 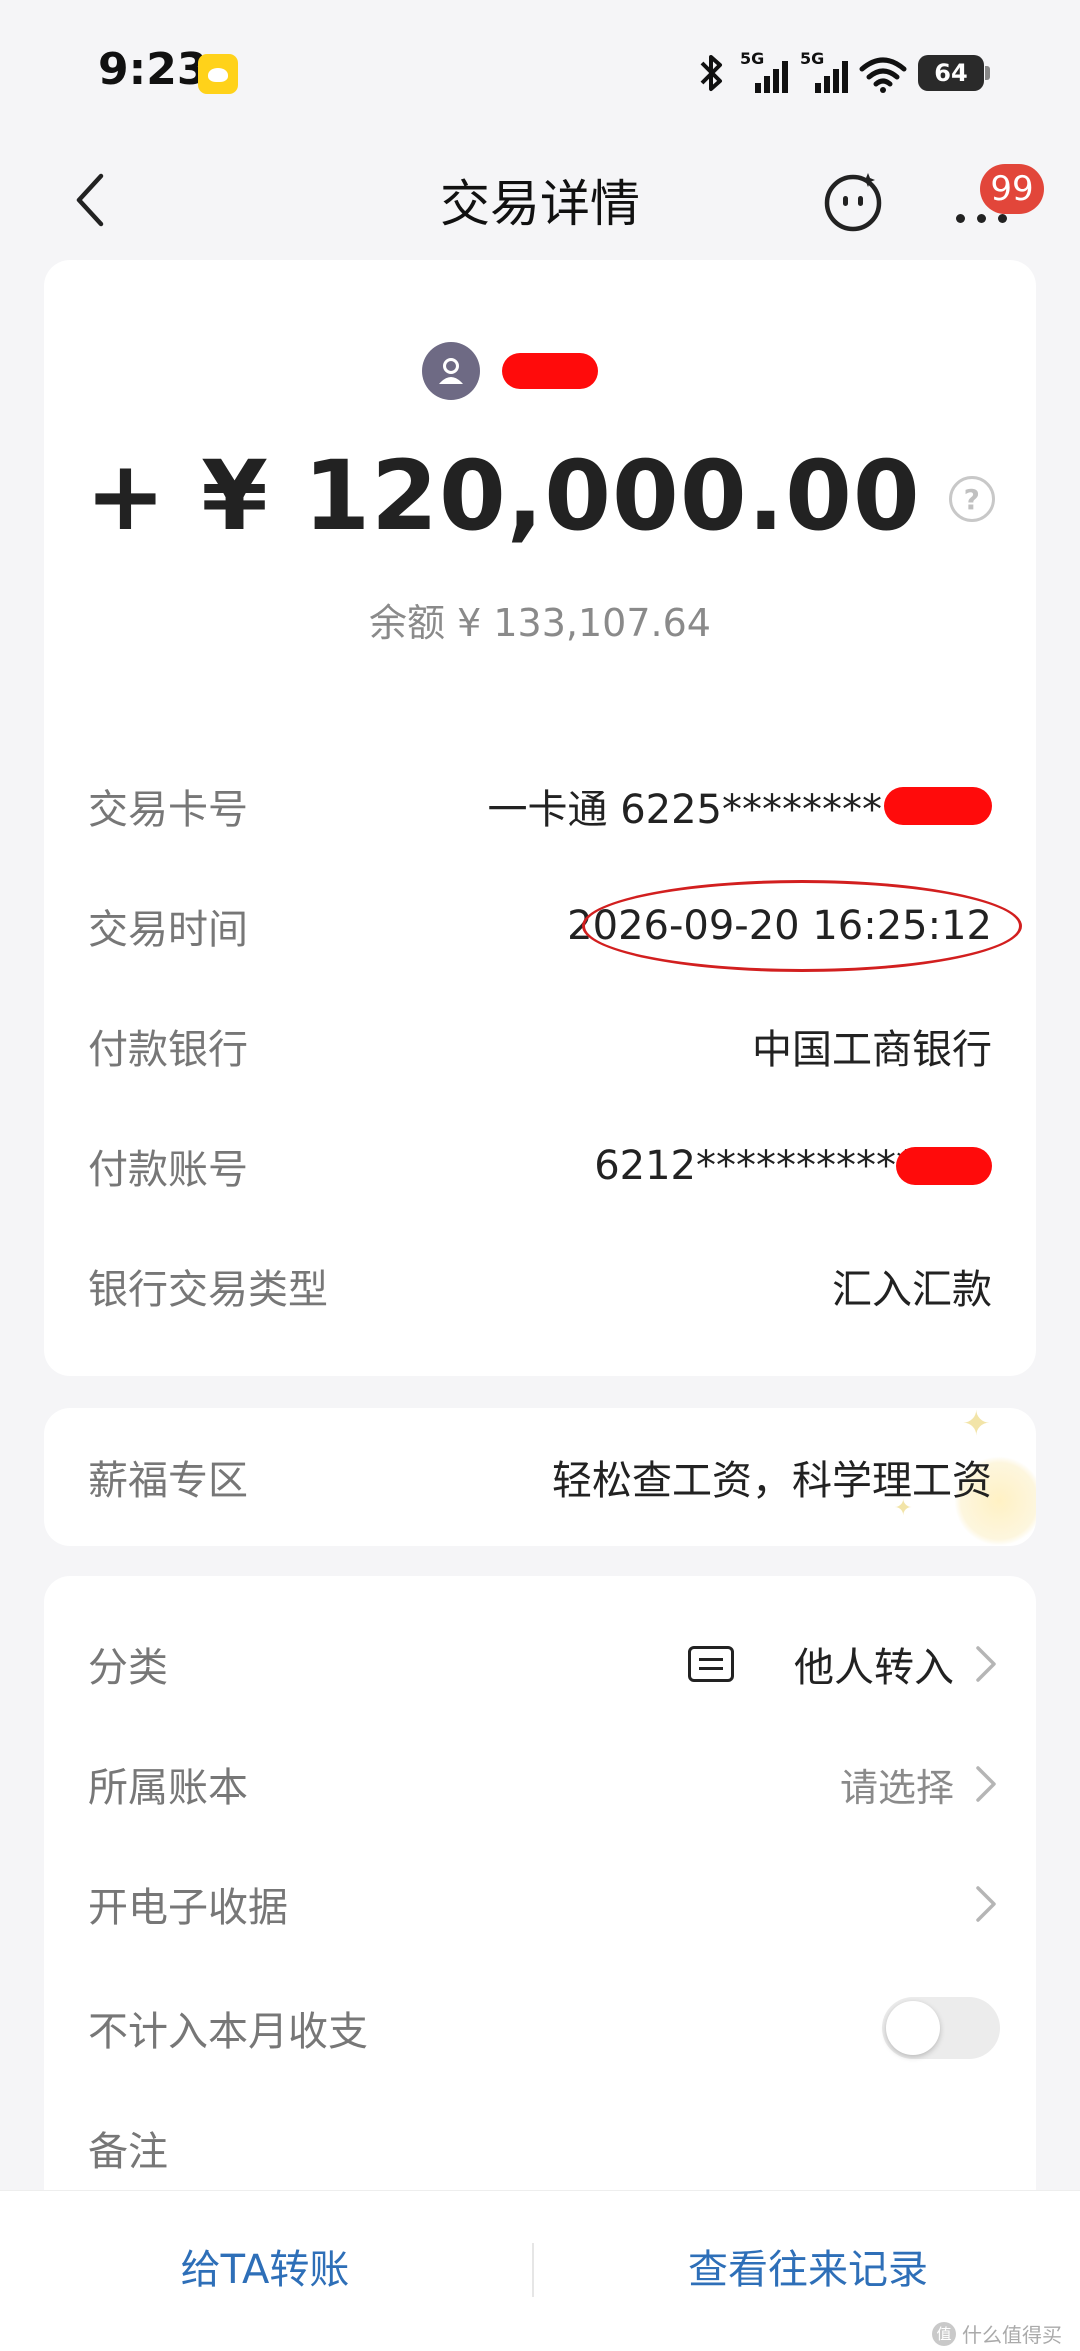 I want to click on e-receipt-label: 开电子收据, so click(x=188, y=1908).